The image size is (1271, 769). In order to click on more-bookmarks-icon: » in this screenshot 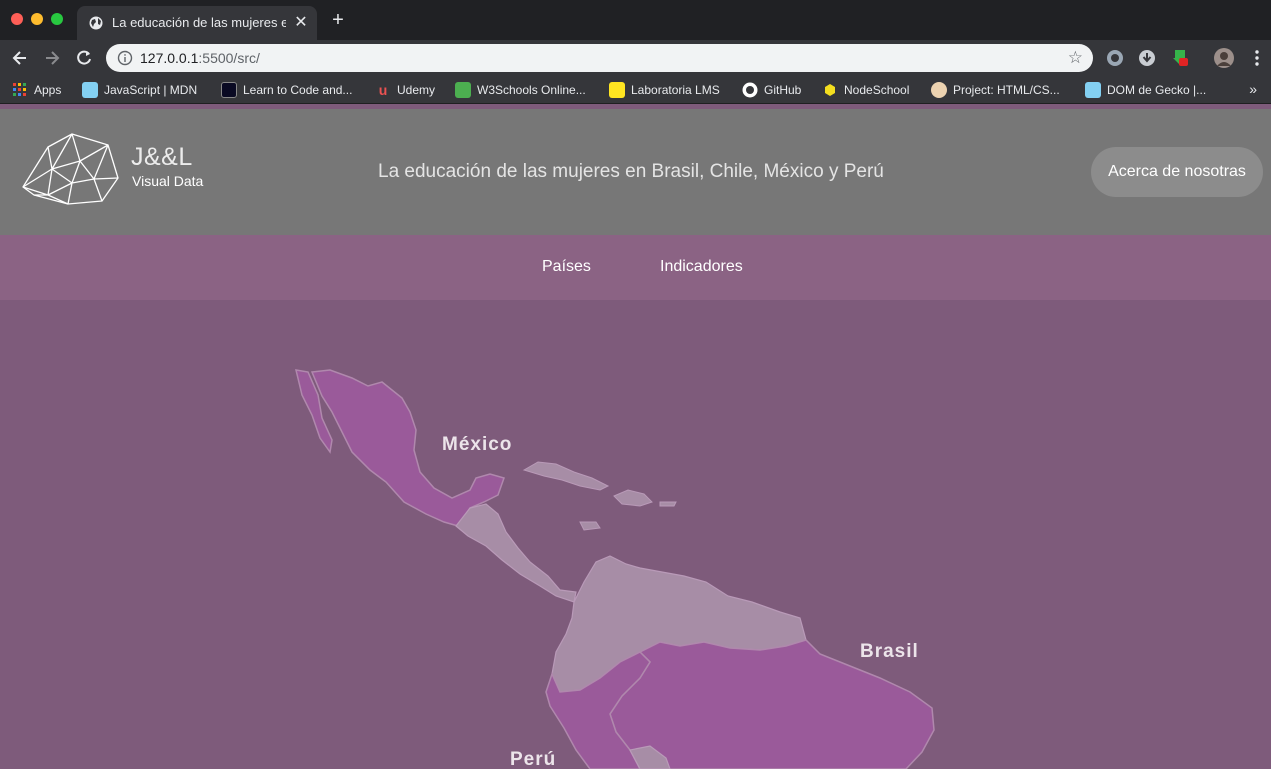, I will do `click(1253, 89)`.